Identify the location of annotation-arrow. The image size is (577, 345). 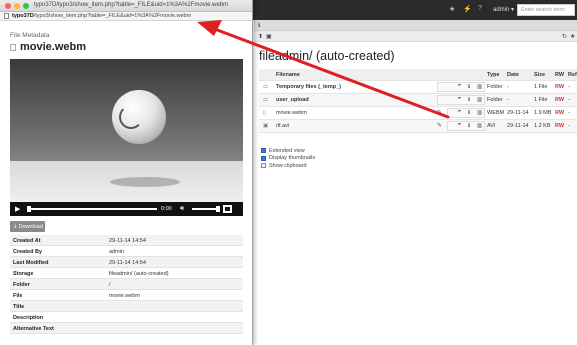
(323, 69).